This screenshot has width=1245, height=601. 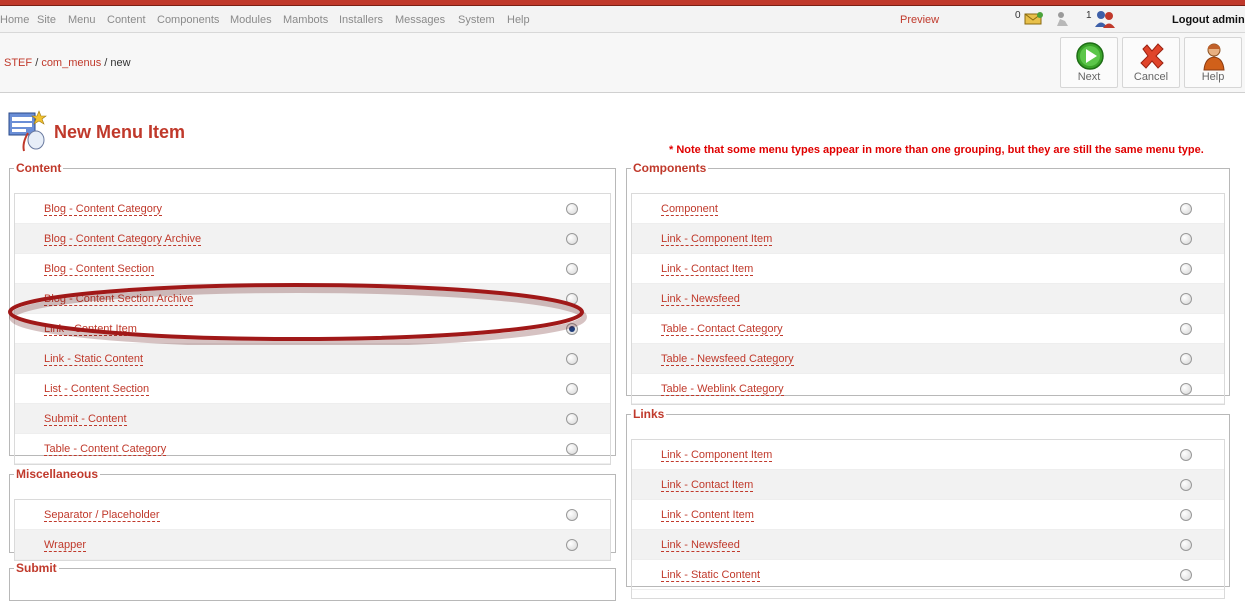 I want to click on item-label: Blog - Content Section, so click(x=99, y=269).